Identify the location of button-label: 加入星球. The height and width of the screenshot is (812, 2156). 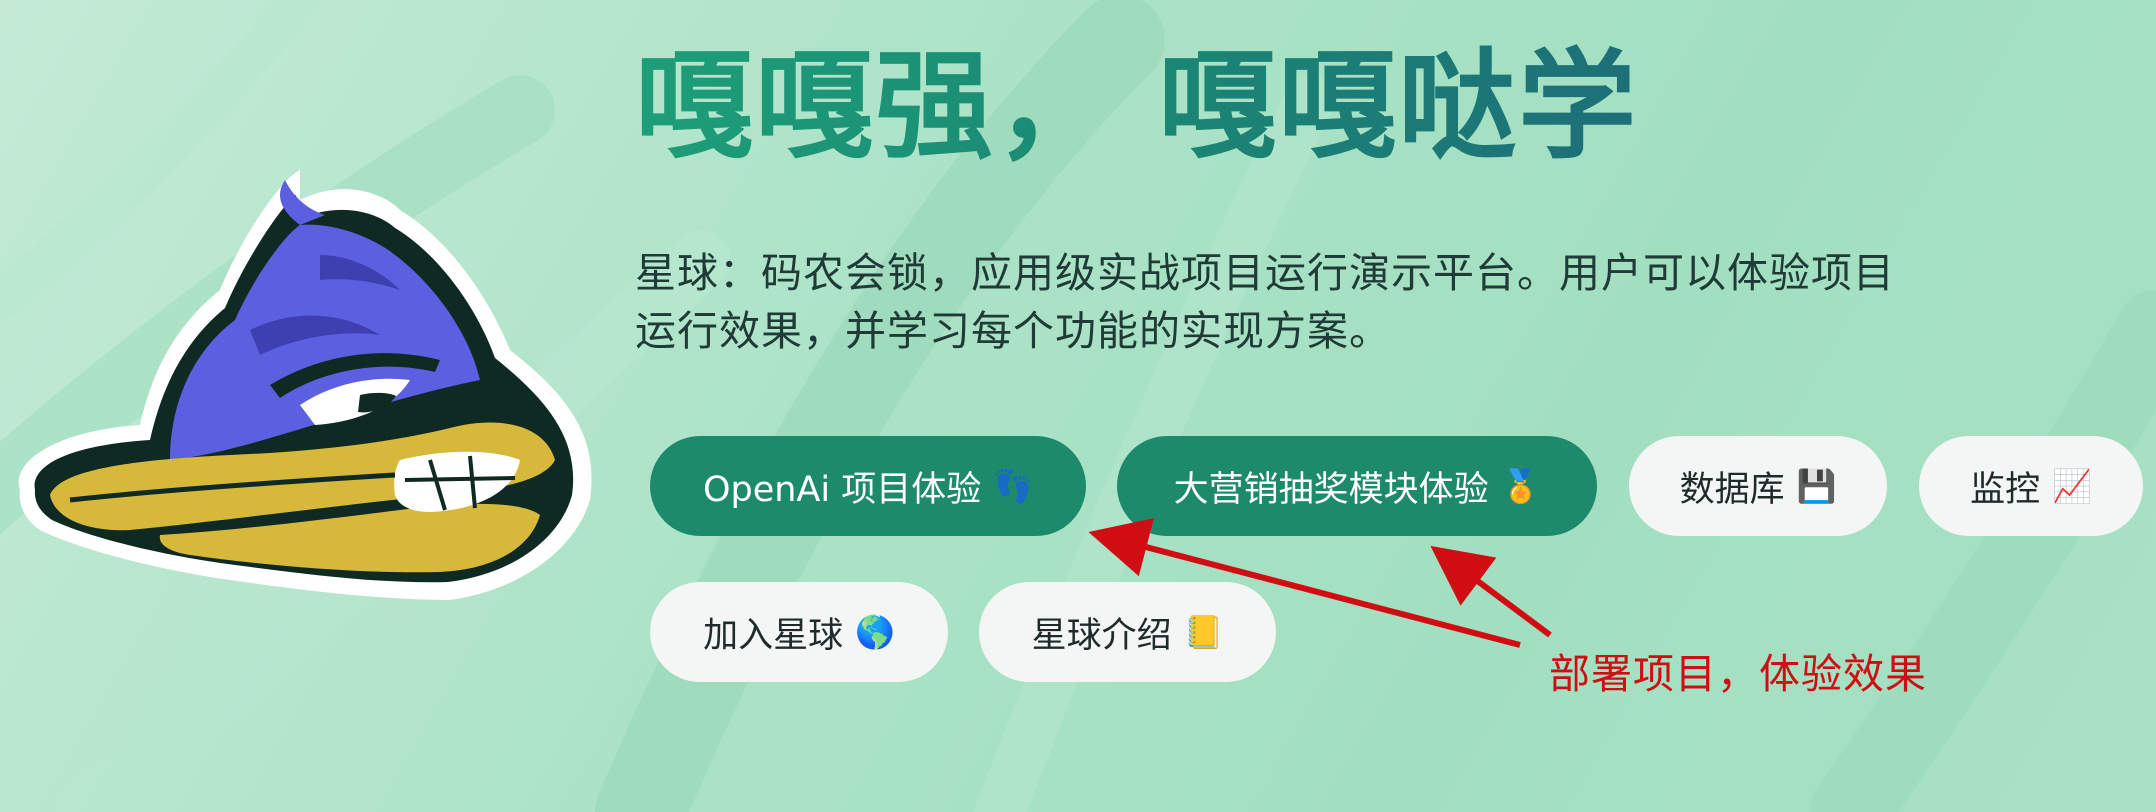
(773, 635).